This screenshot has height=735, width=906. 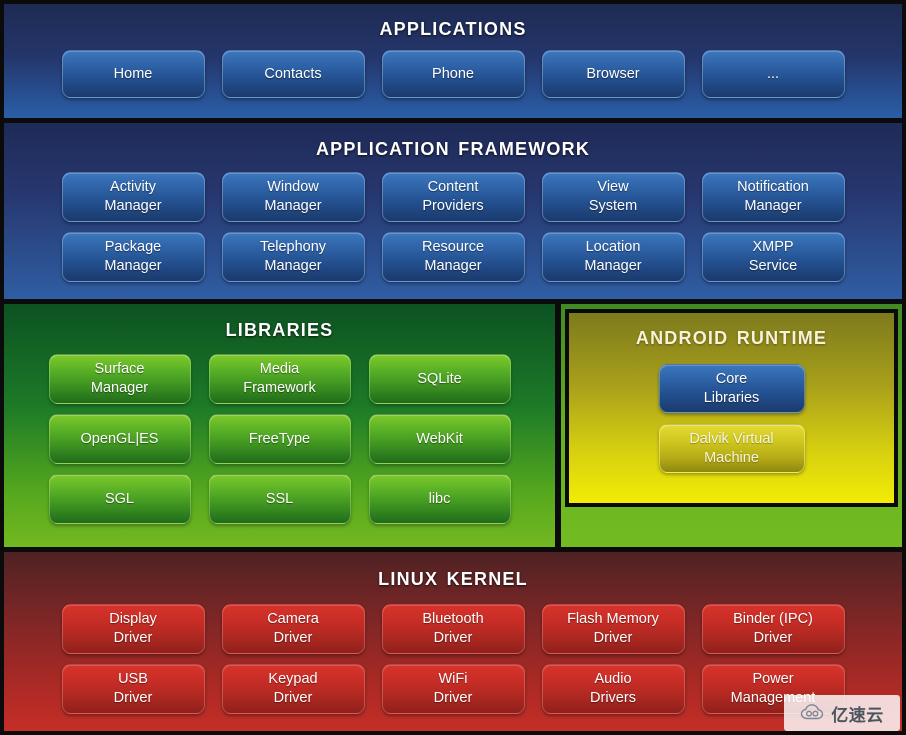 I want to click on kernel-box-camera-driver: Camera Driver, so click(x=293, y=629).